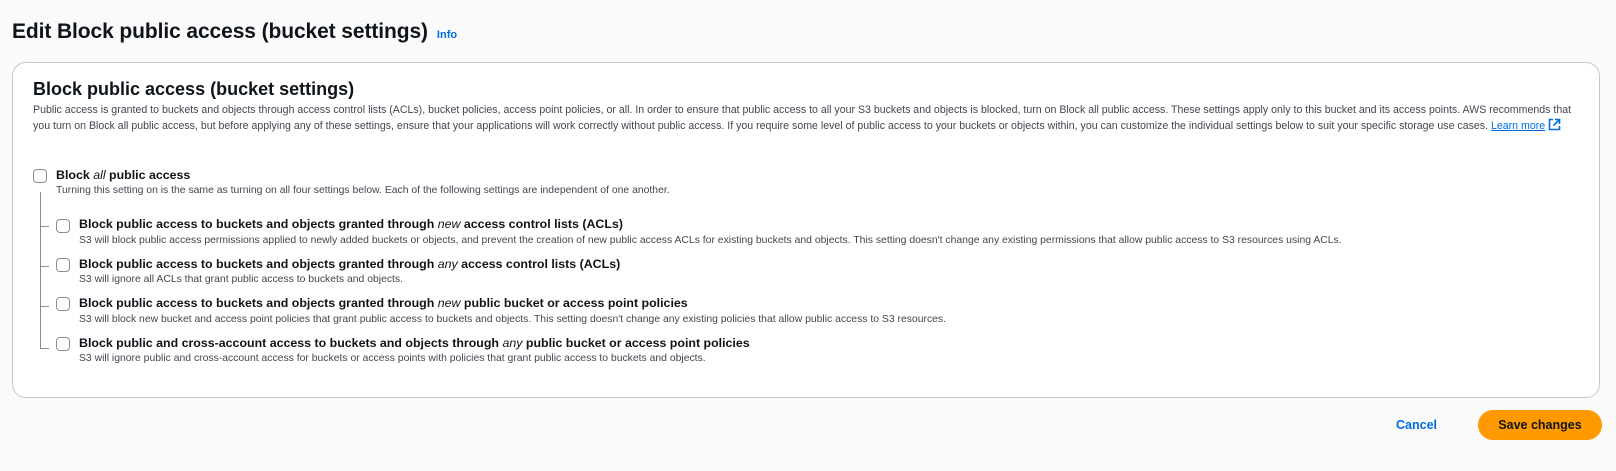 This screenshot has height=471, width=1616. What do you see at coordinates (1540, 425) in the screenshot?
I see `save-changes-button: Save changes` at bounding box center [1540, 425].